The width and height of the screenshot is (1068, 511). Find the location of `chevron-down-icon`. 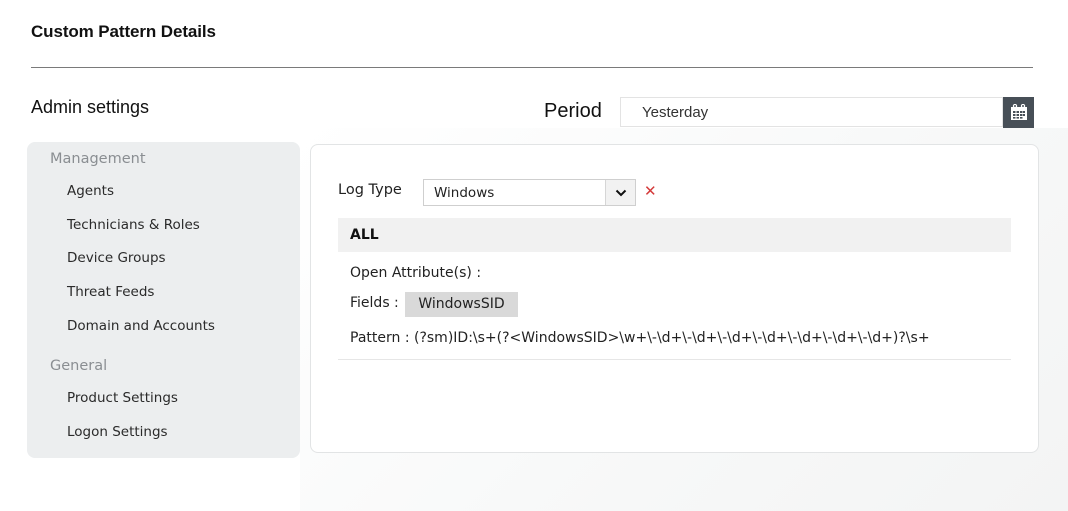

chevron-down-icon is located at coordinates (620, 192).